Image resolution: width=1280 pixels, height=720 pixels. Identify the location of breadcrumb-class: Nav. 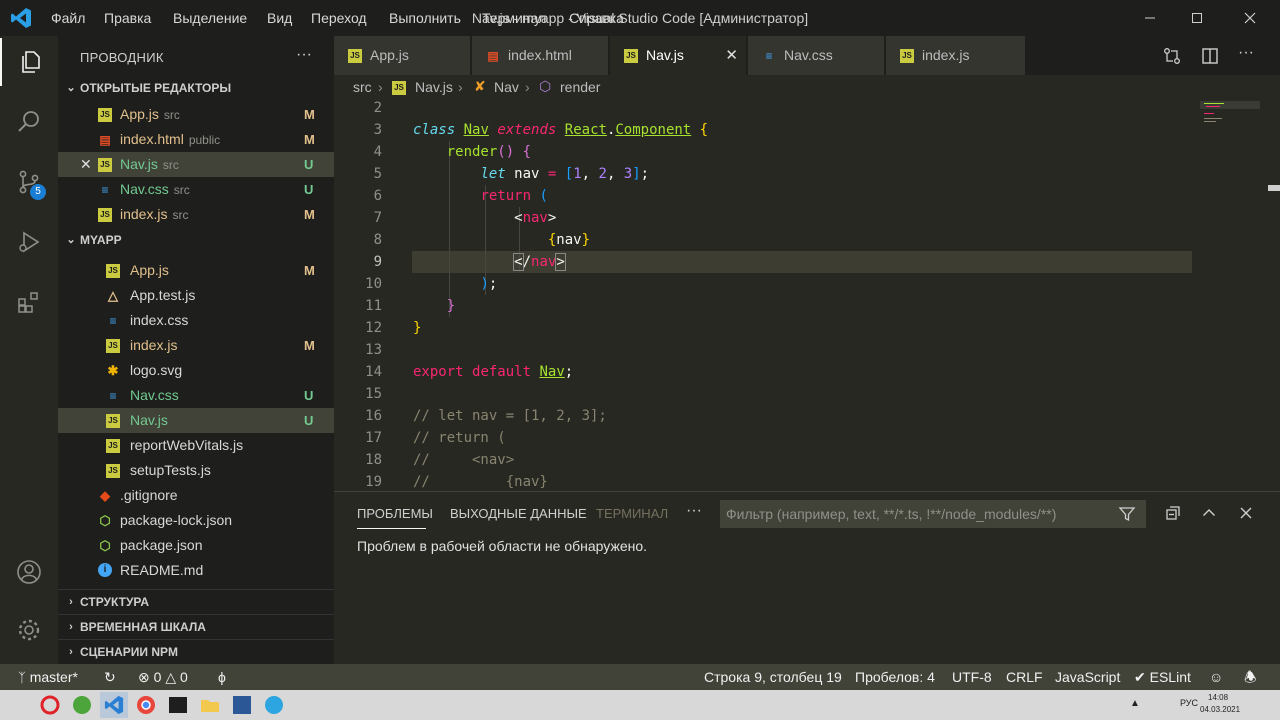
(506, 87).